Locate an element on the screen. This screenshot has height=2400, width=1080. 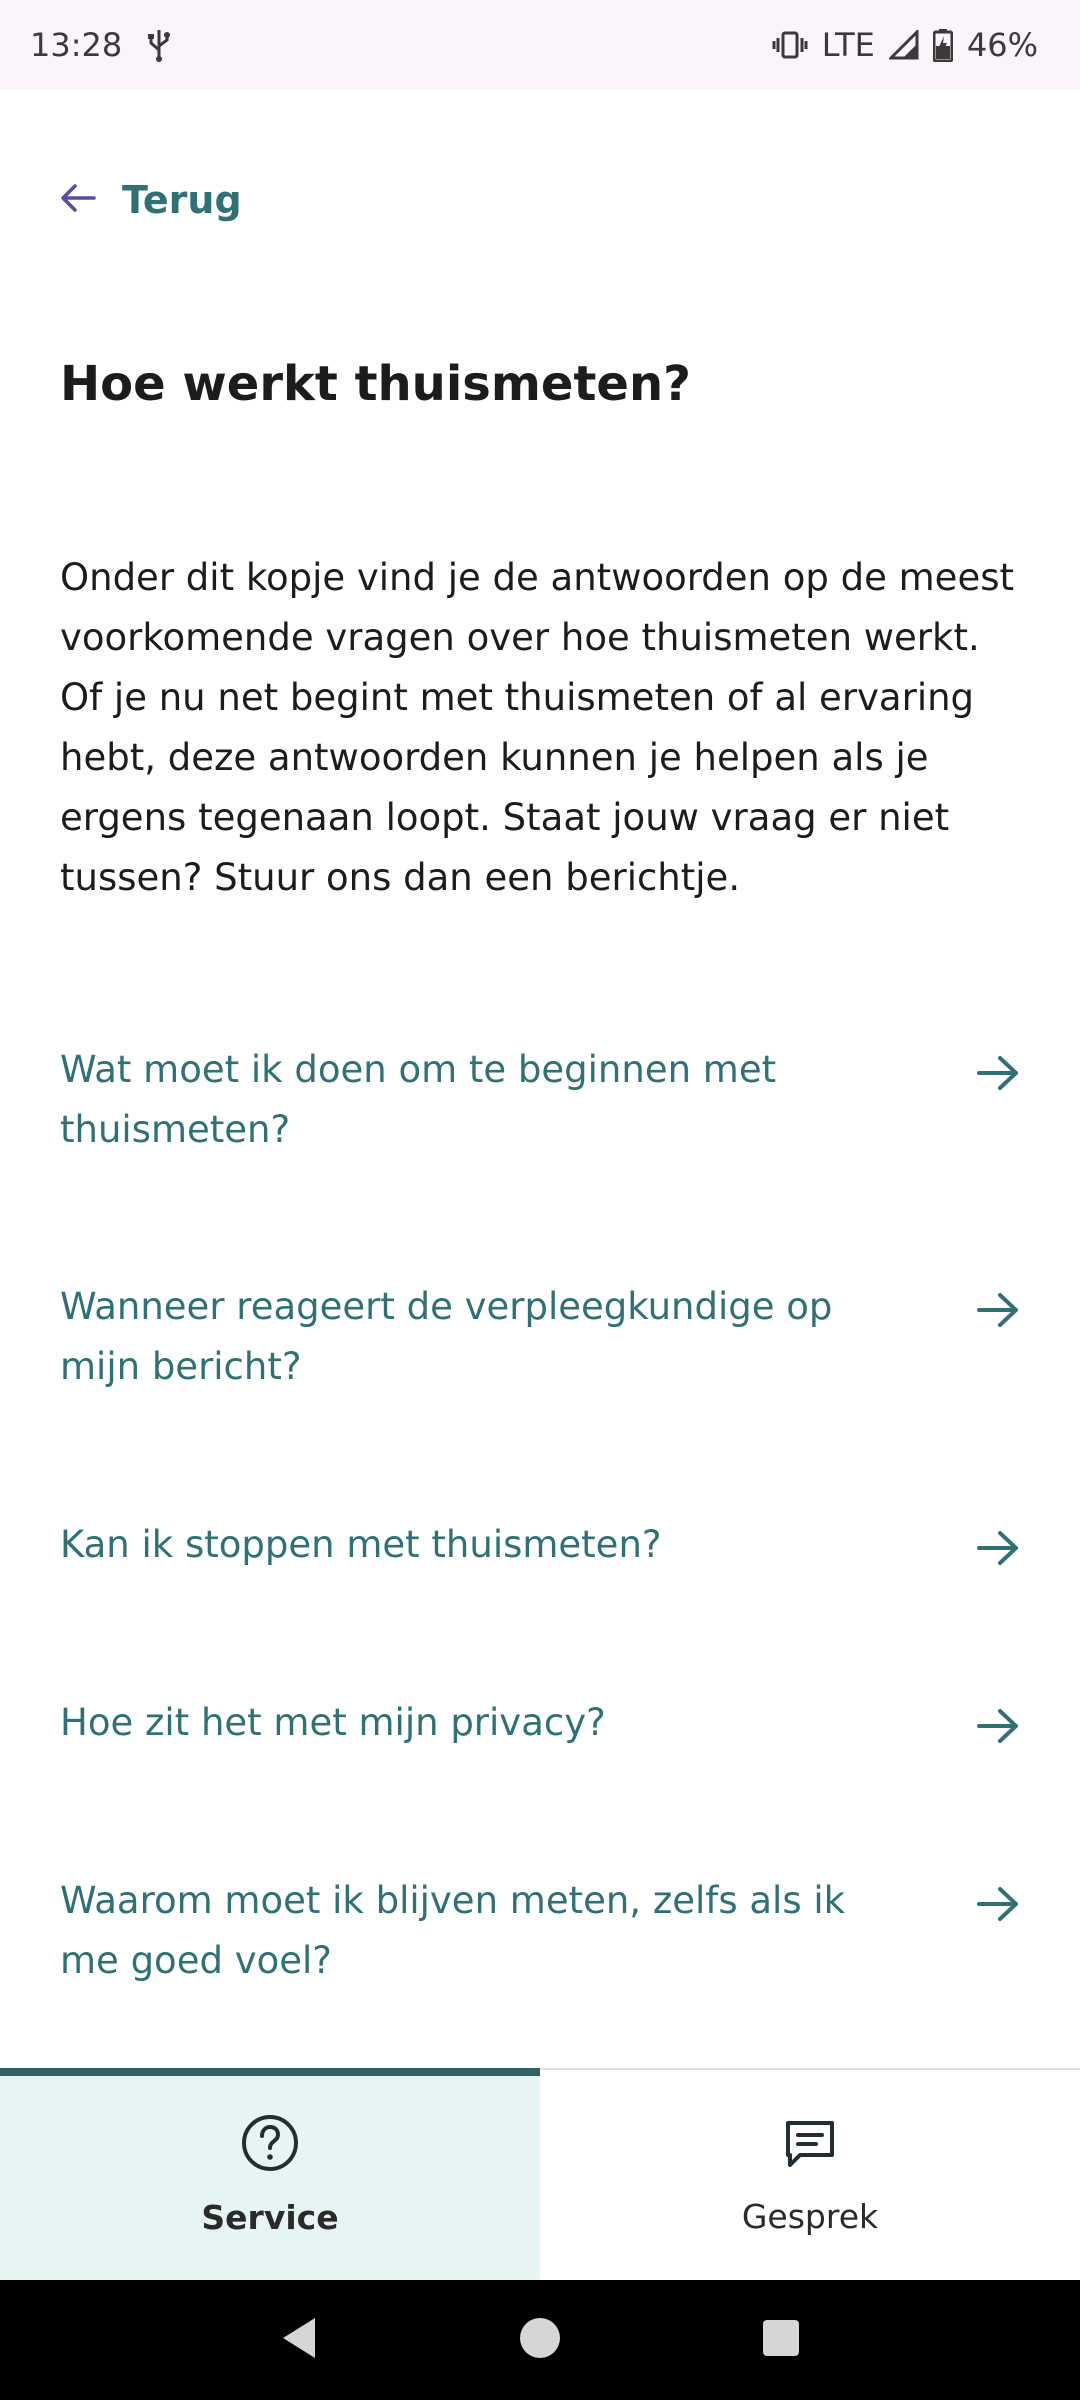
system-navigation-bar is located at coordinates (540, 2340).